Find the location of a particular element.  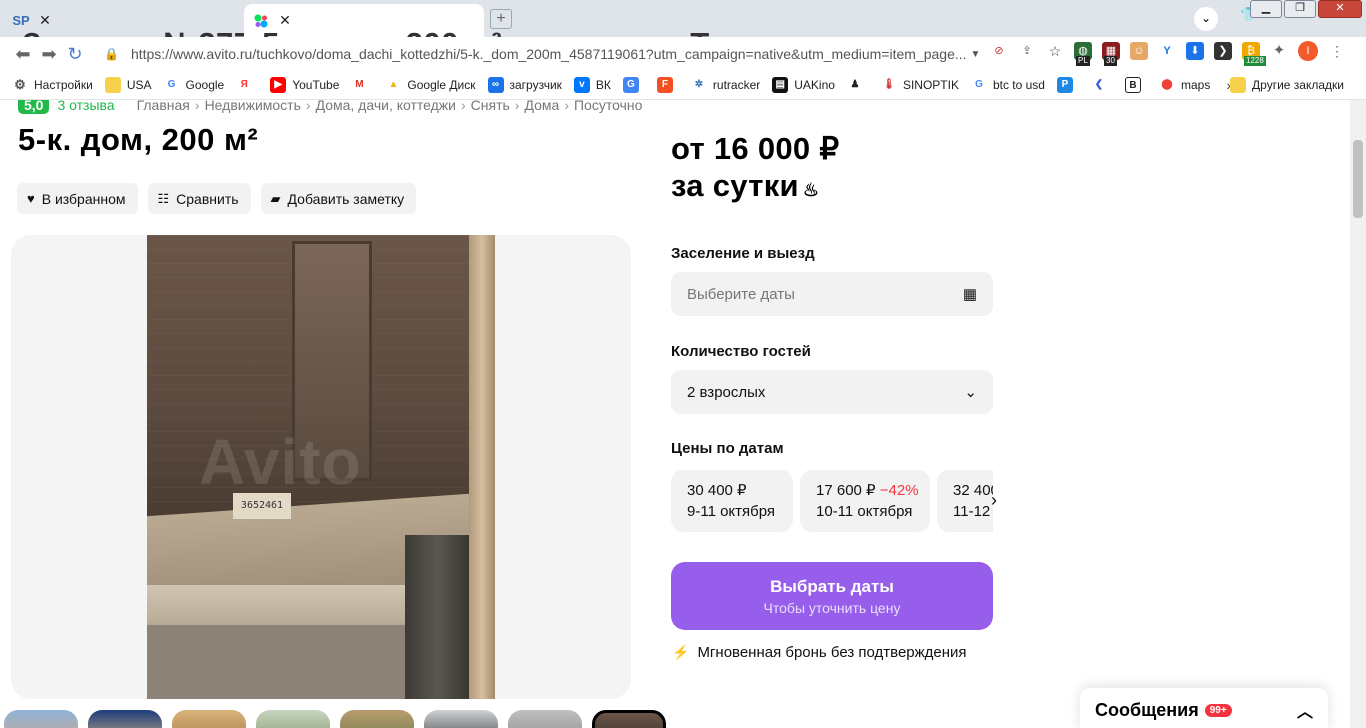

price-card: 30 400 ₽ 9-11 октября is located at coordinates (732, 501).